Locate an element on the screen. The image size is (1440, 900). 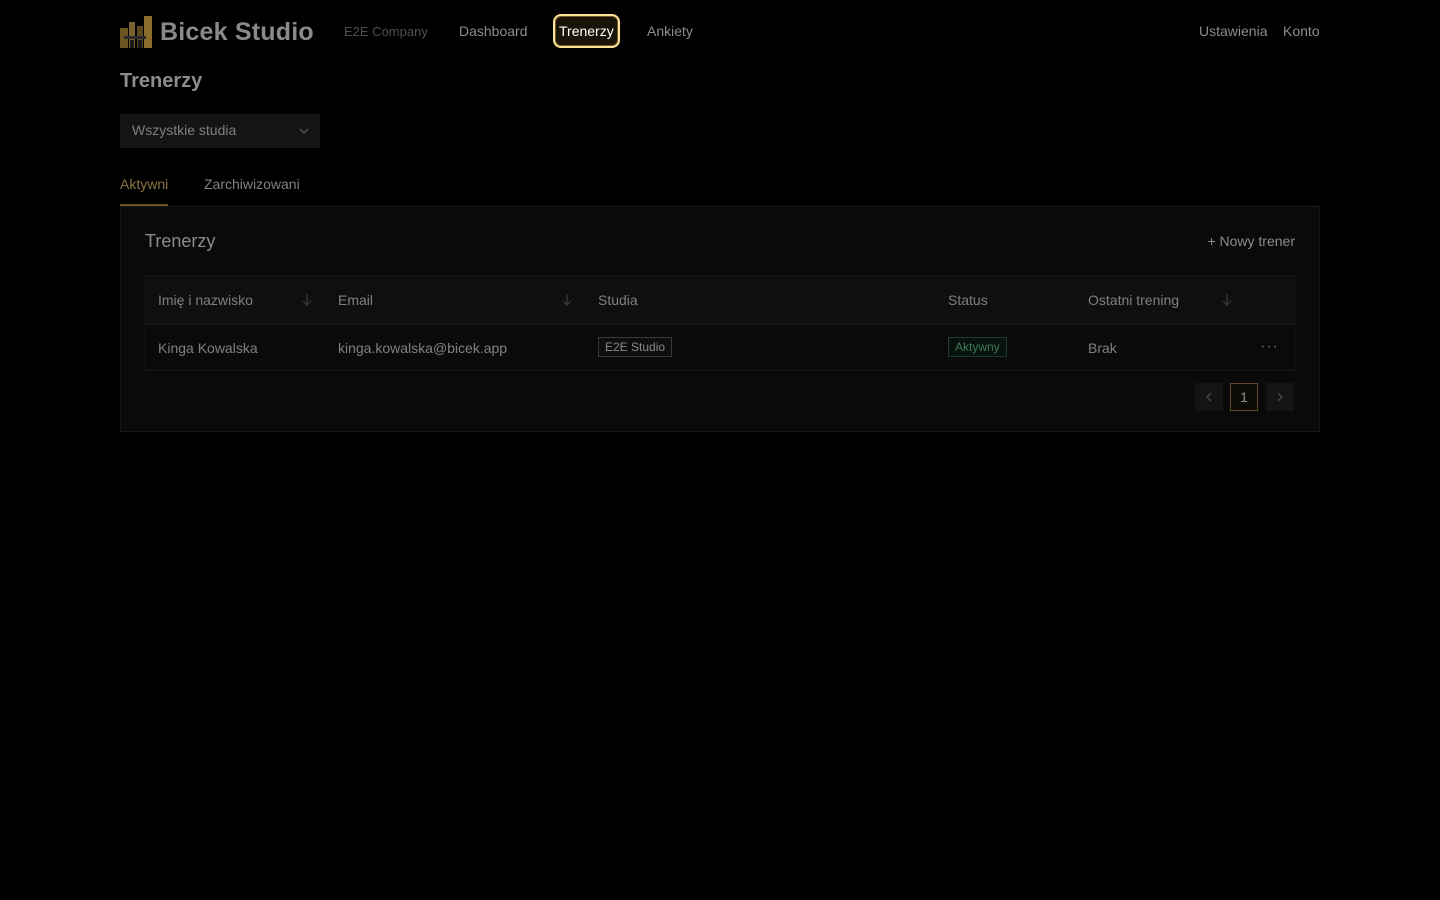
more-icon: ··· is located at coordinates (1269, 347).